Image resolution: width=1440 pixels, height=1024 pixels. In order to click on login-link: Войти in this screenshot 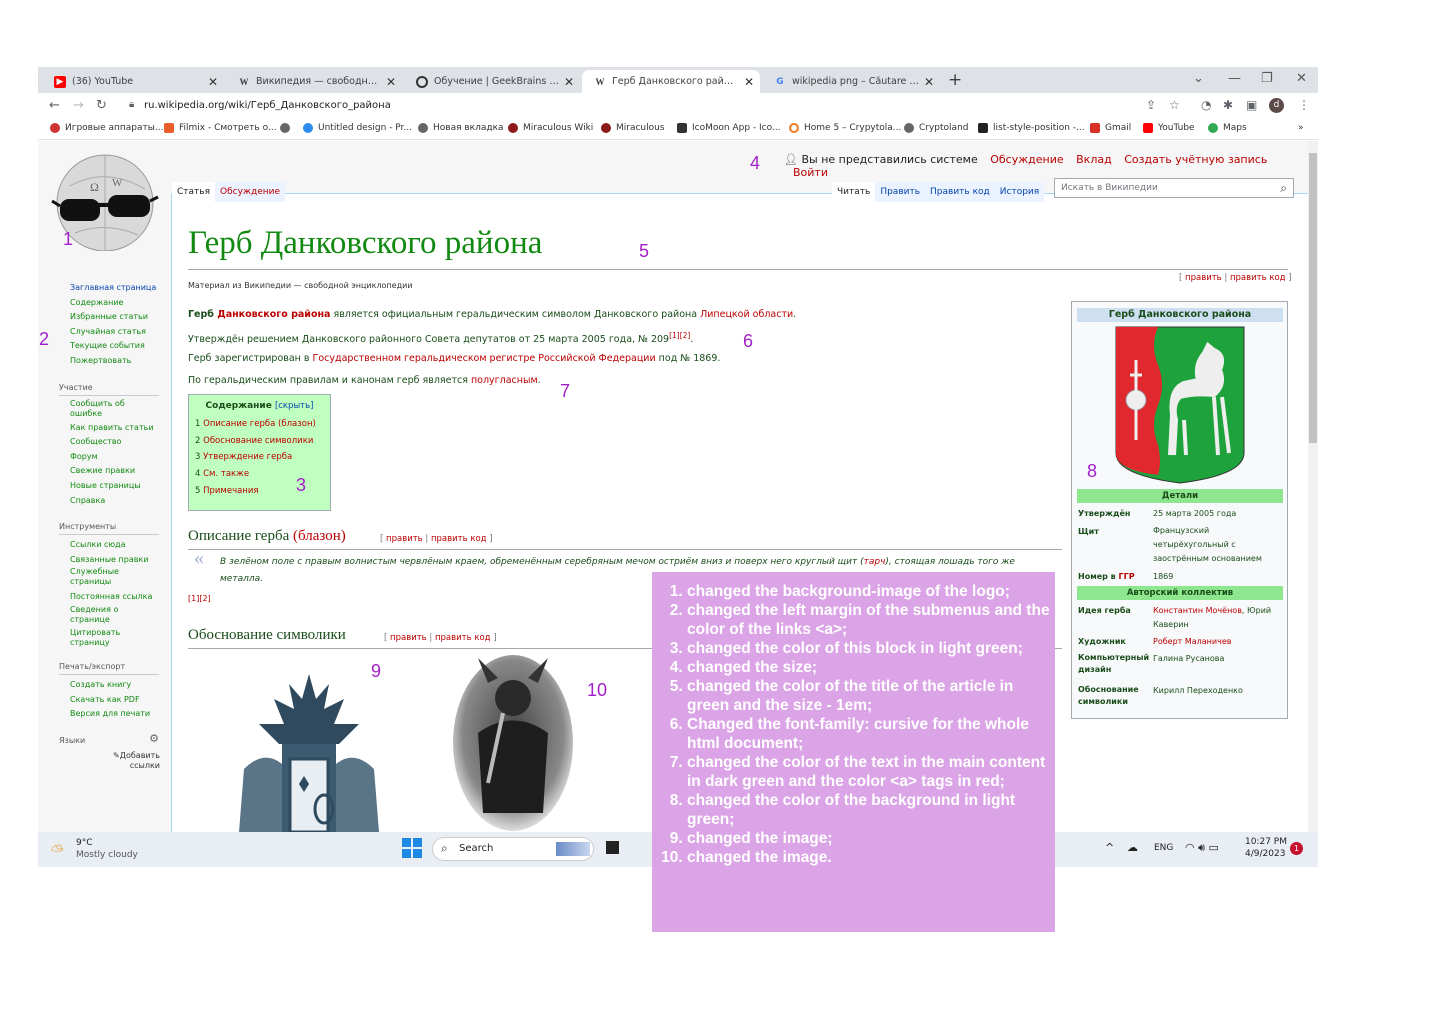, I will do `click(810, 172)`.